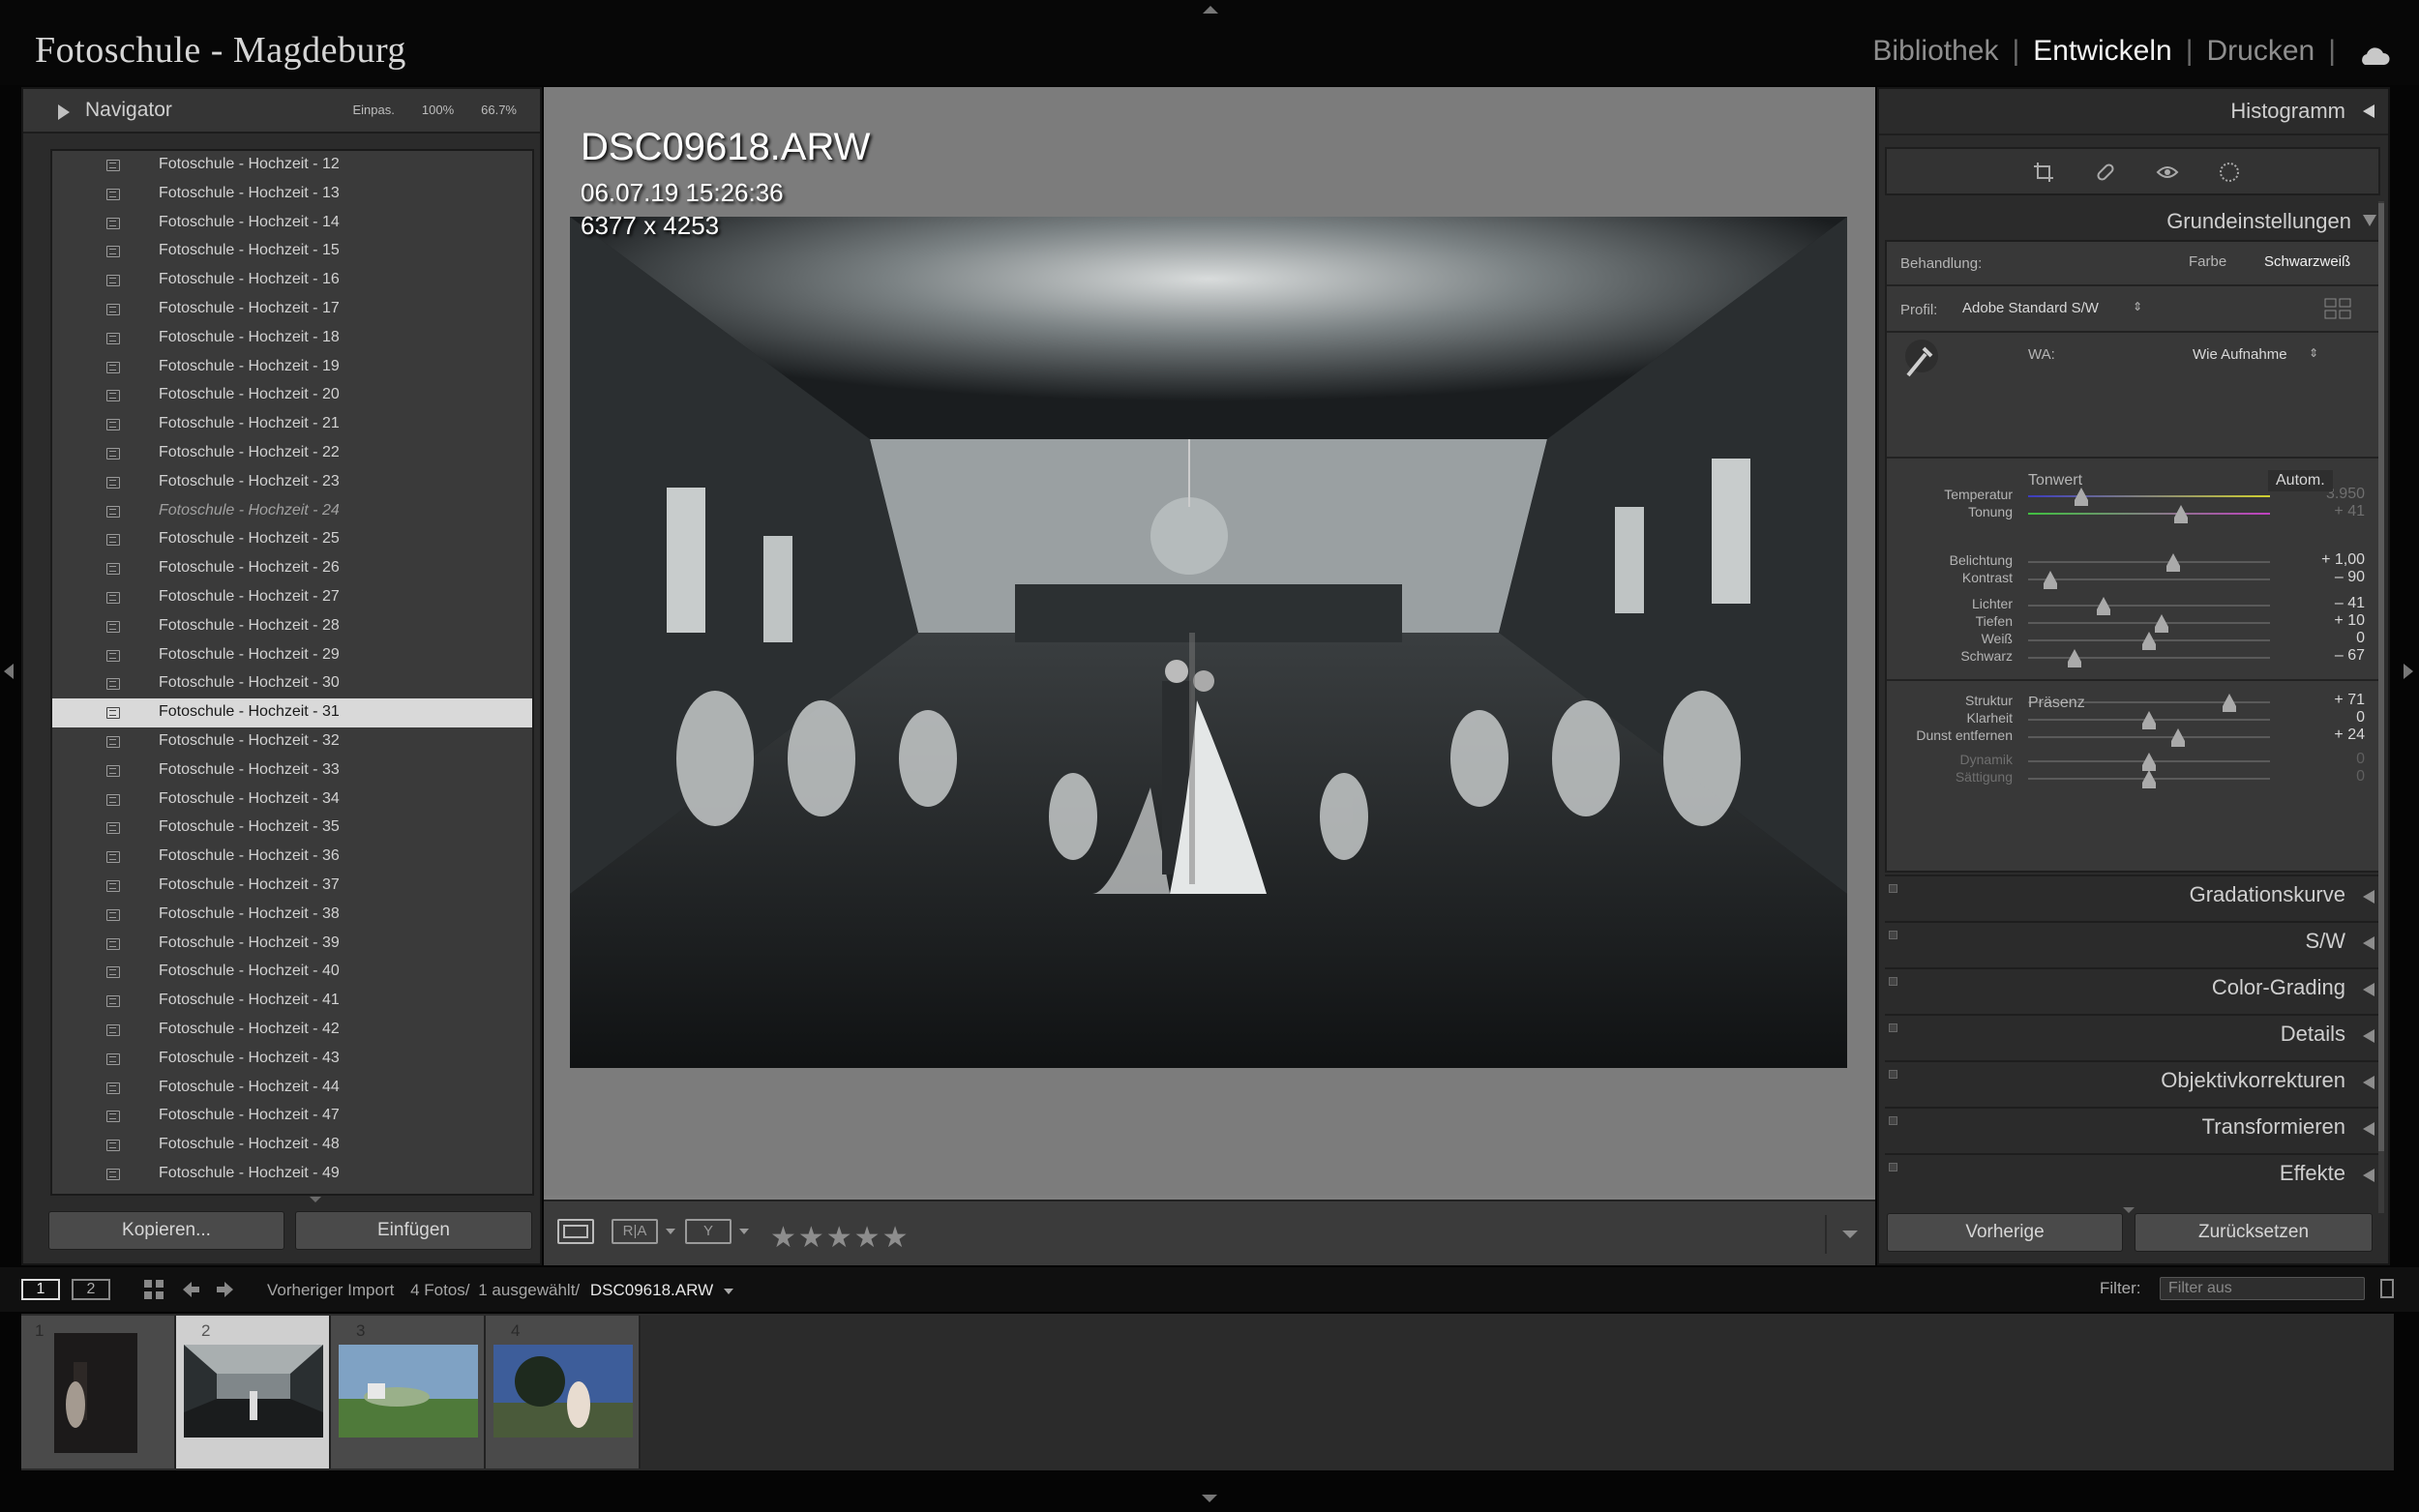  Describe the element at coordinates (2301, 481) in the screenshot. I see `auto-tone-button: Autom.` at that location.